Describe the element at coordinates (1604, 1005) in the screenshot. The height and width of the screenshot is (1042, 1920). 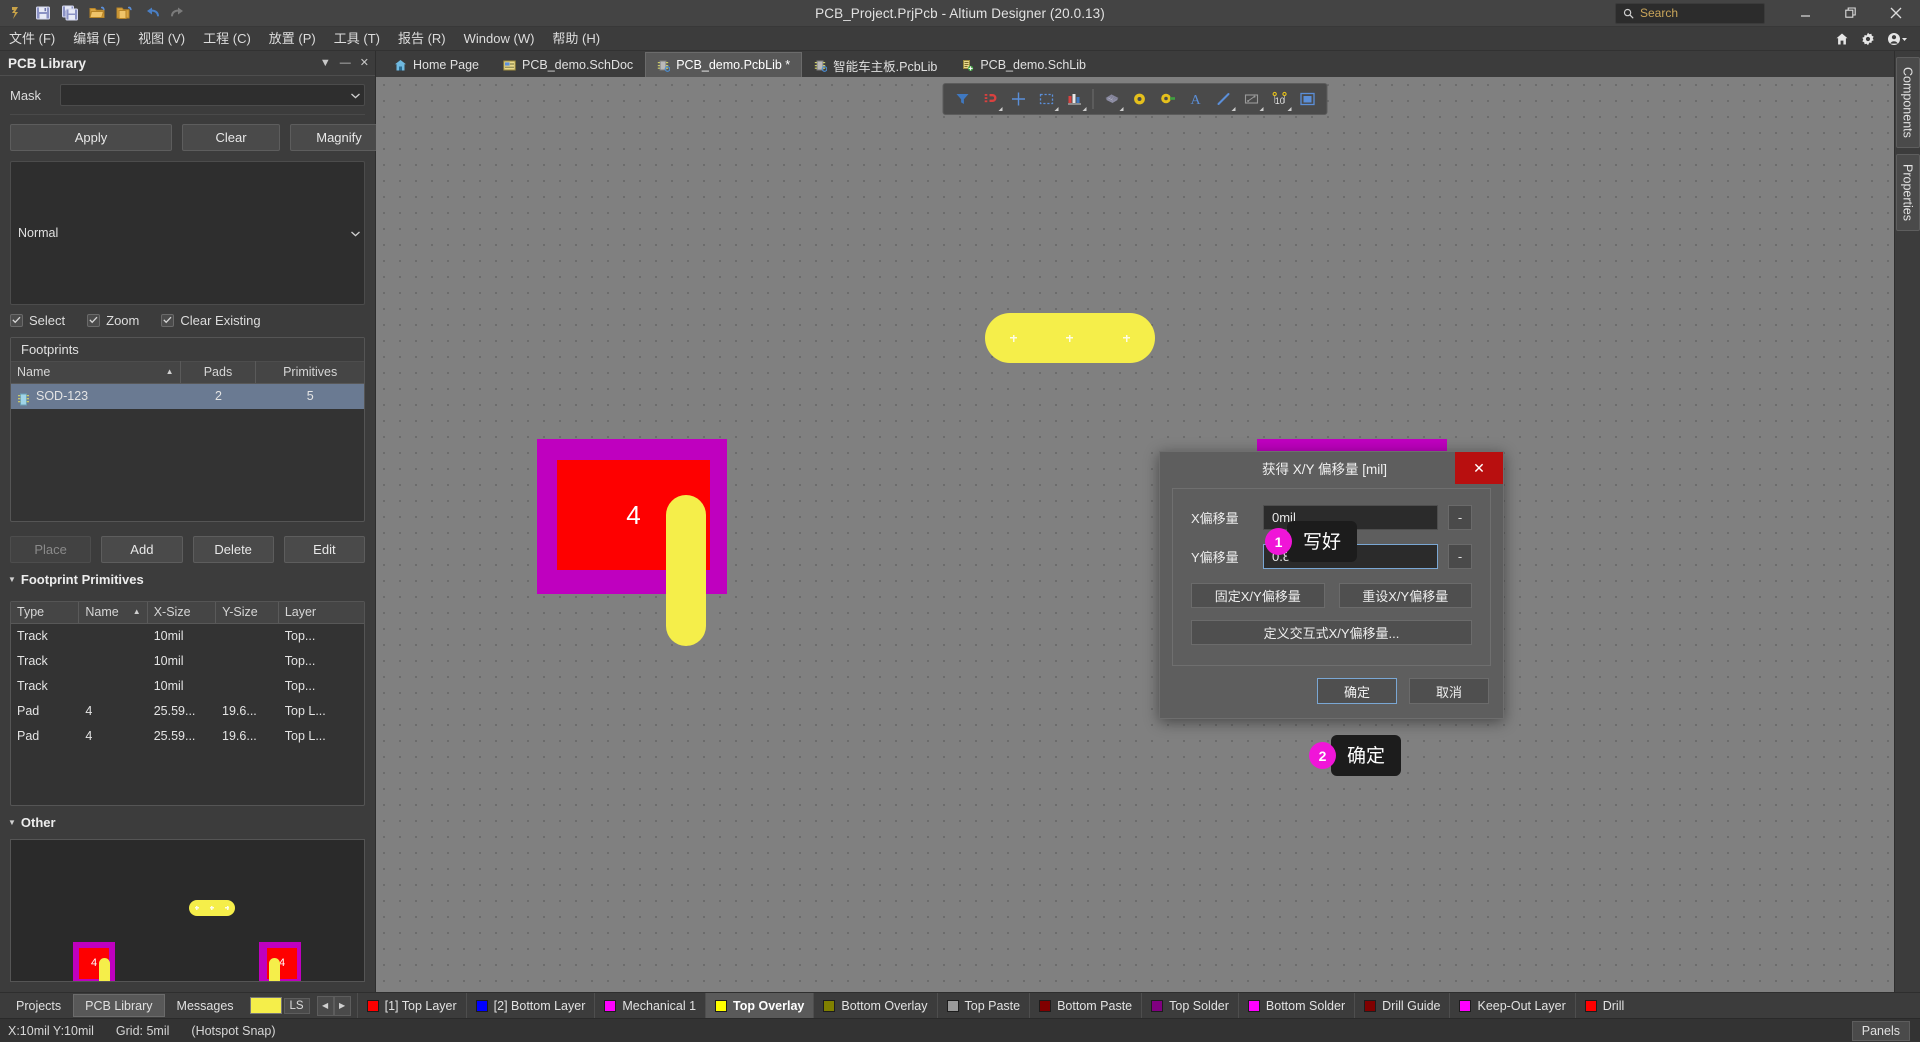
I see `layer-tab-drill: Drill` at that location.